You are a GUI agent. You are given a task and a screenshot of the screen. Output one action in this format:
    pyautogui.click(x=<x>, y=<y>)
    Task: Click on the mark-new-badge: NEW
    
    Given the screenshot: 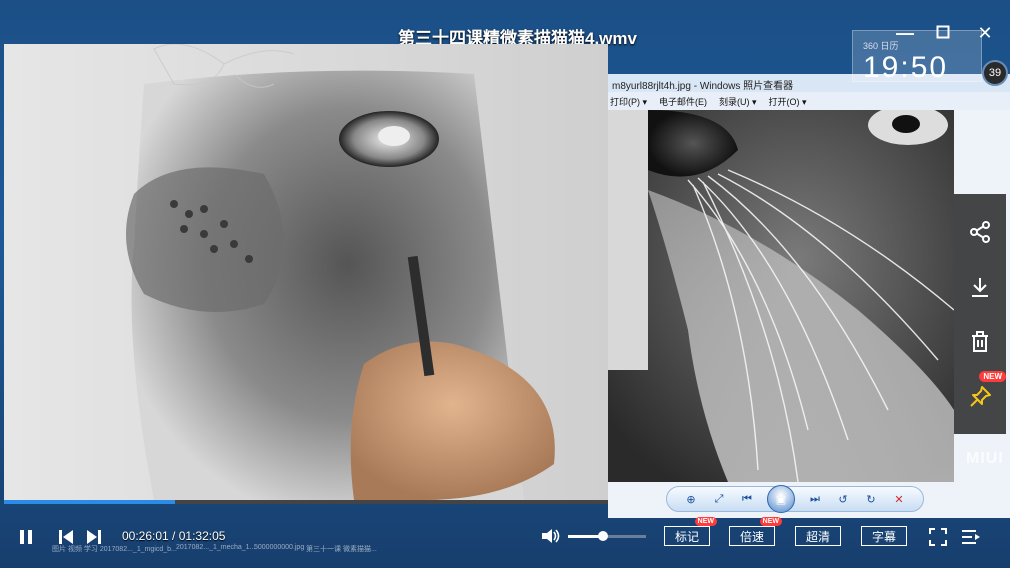 What is the action you would take?
    pyautogui.click(x=705, y=521)
    